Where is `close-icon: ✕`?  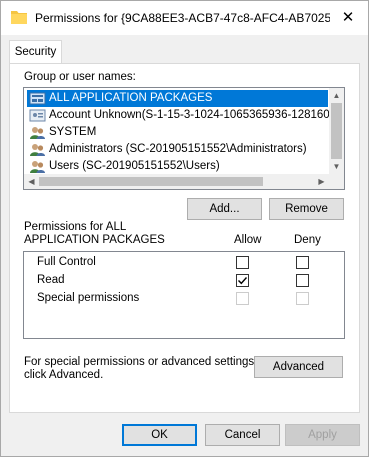
close-icon: ✕ is located at coordinates (348, 17).